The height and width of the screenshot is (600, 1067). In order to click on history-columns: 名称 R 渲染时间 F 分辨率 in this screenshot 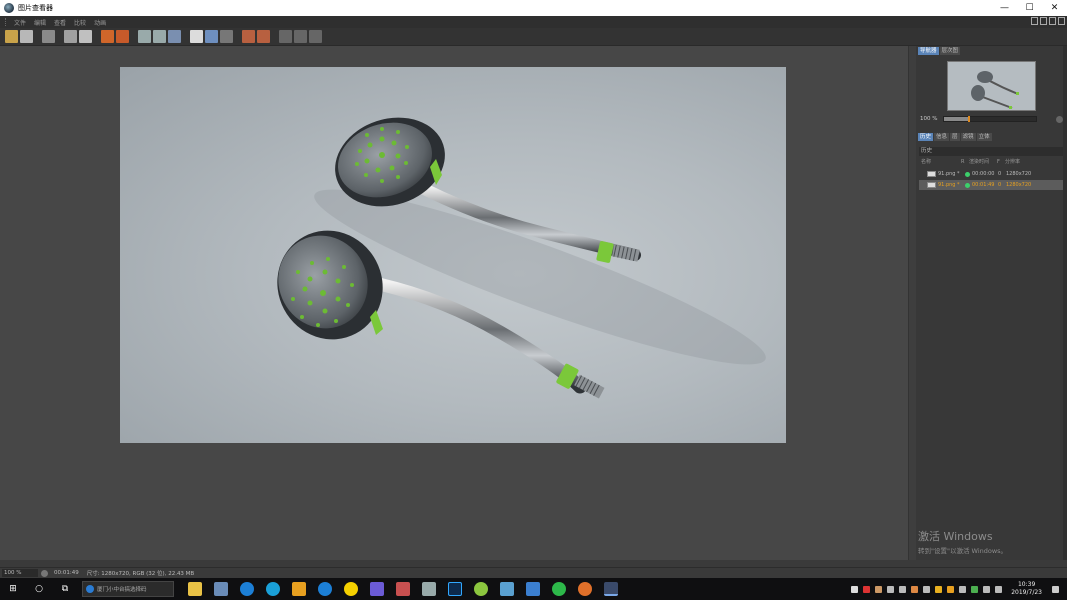, I will do `click(991, 162)`.